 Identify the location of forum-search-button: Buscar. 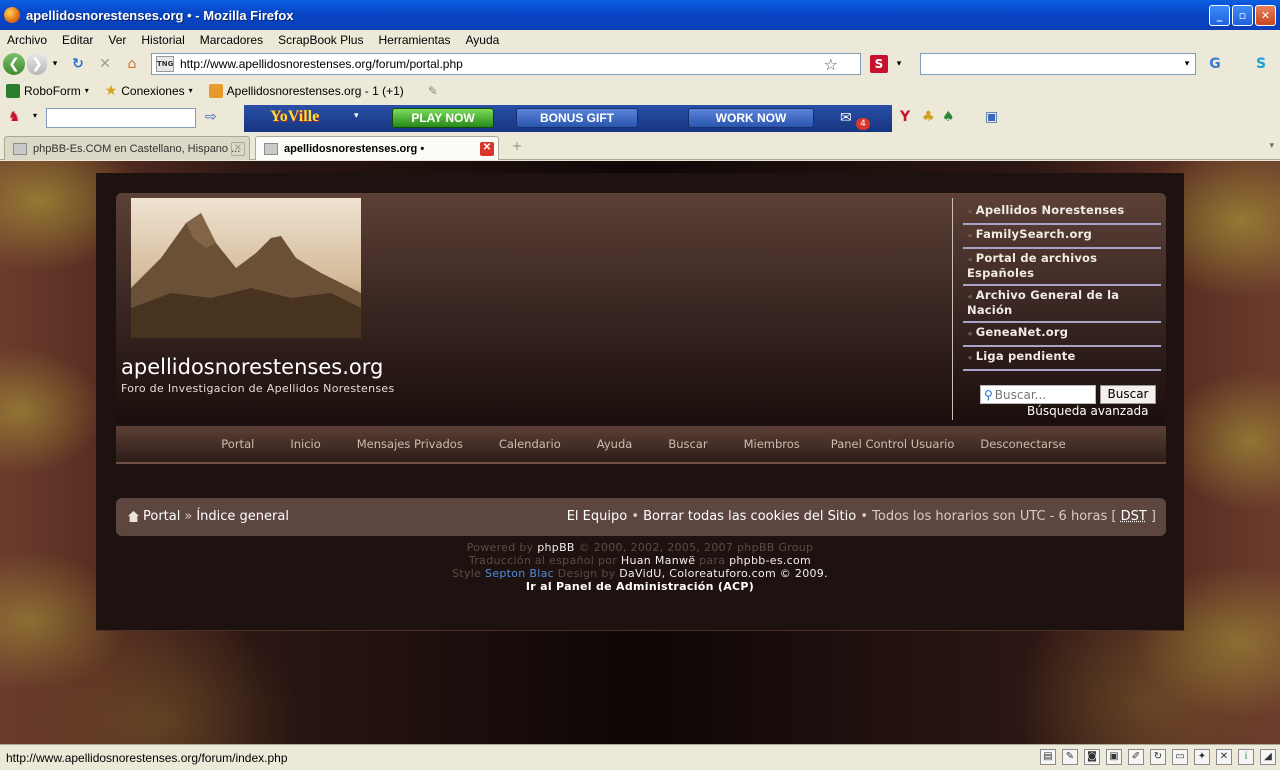
(1128, 394).